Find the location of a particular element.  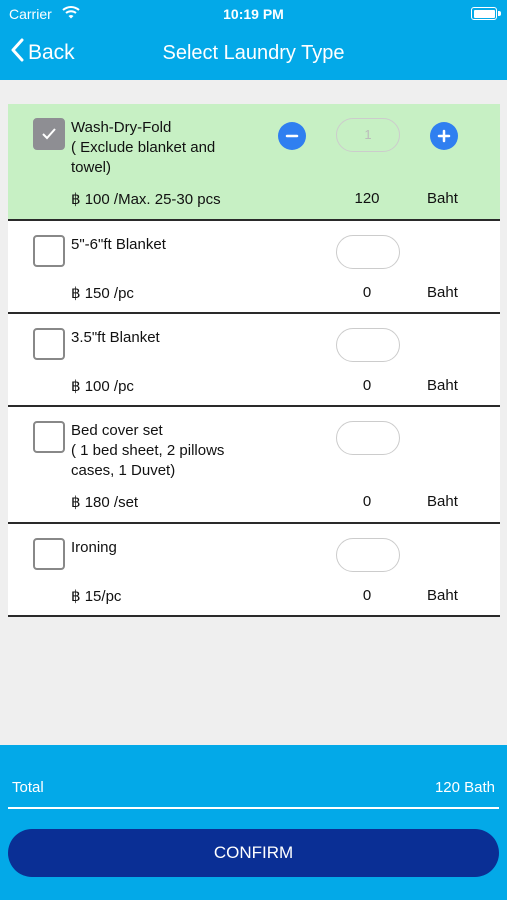

battery-icon is located at coordinates (486, 13).